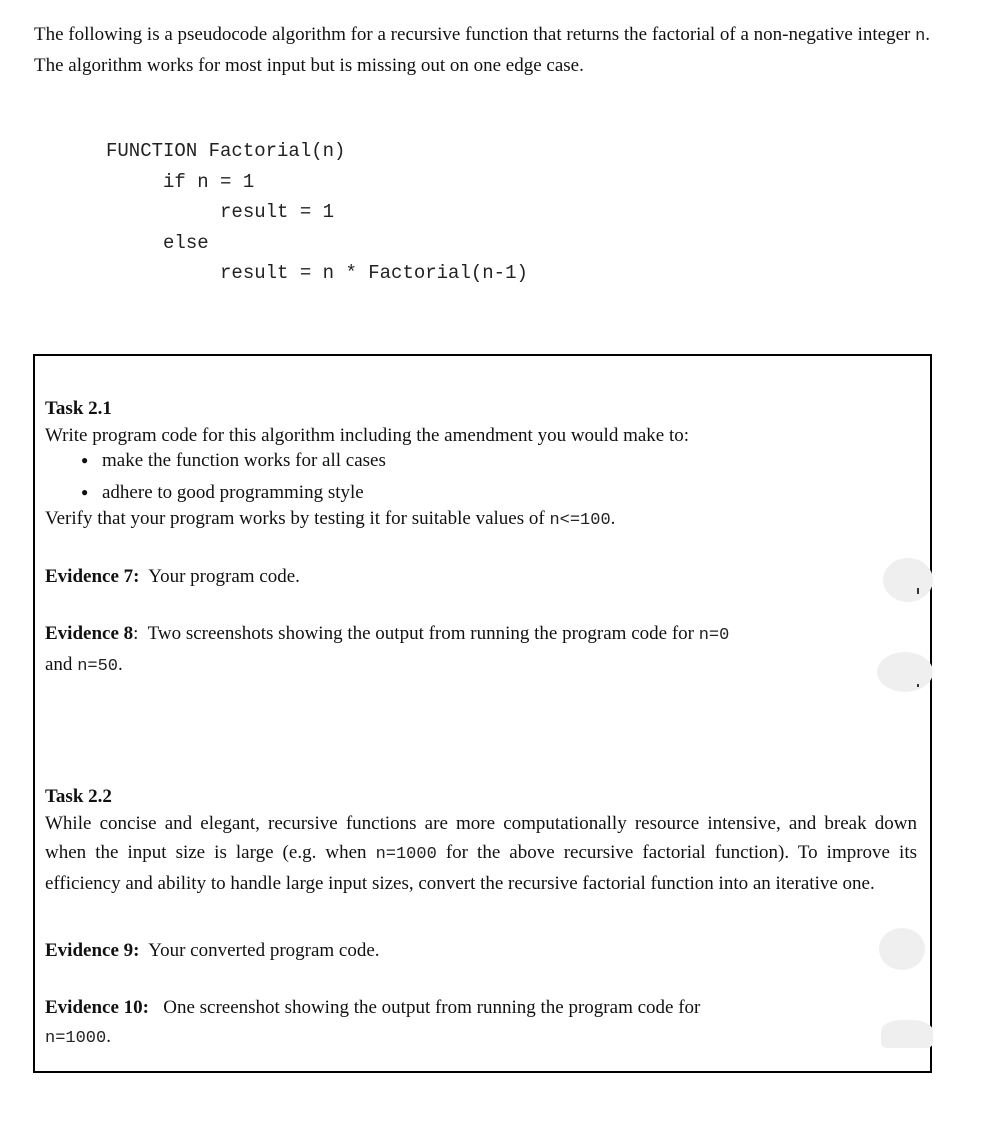 This screenshot has width=997, height=1128. What do you see at coordinates (180, 181) in the screenshot?
I see `pseudocode-line: if n = 1` at bounding box center [180, 181].